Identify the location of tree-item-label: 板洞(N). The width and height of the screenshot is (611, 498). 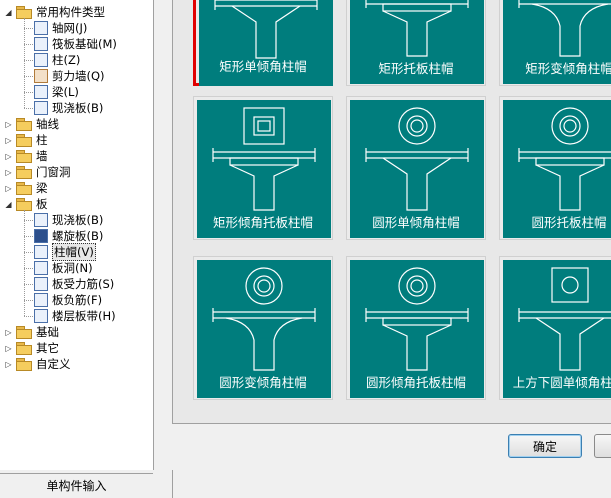
(72, 268).